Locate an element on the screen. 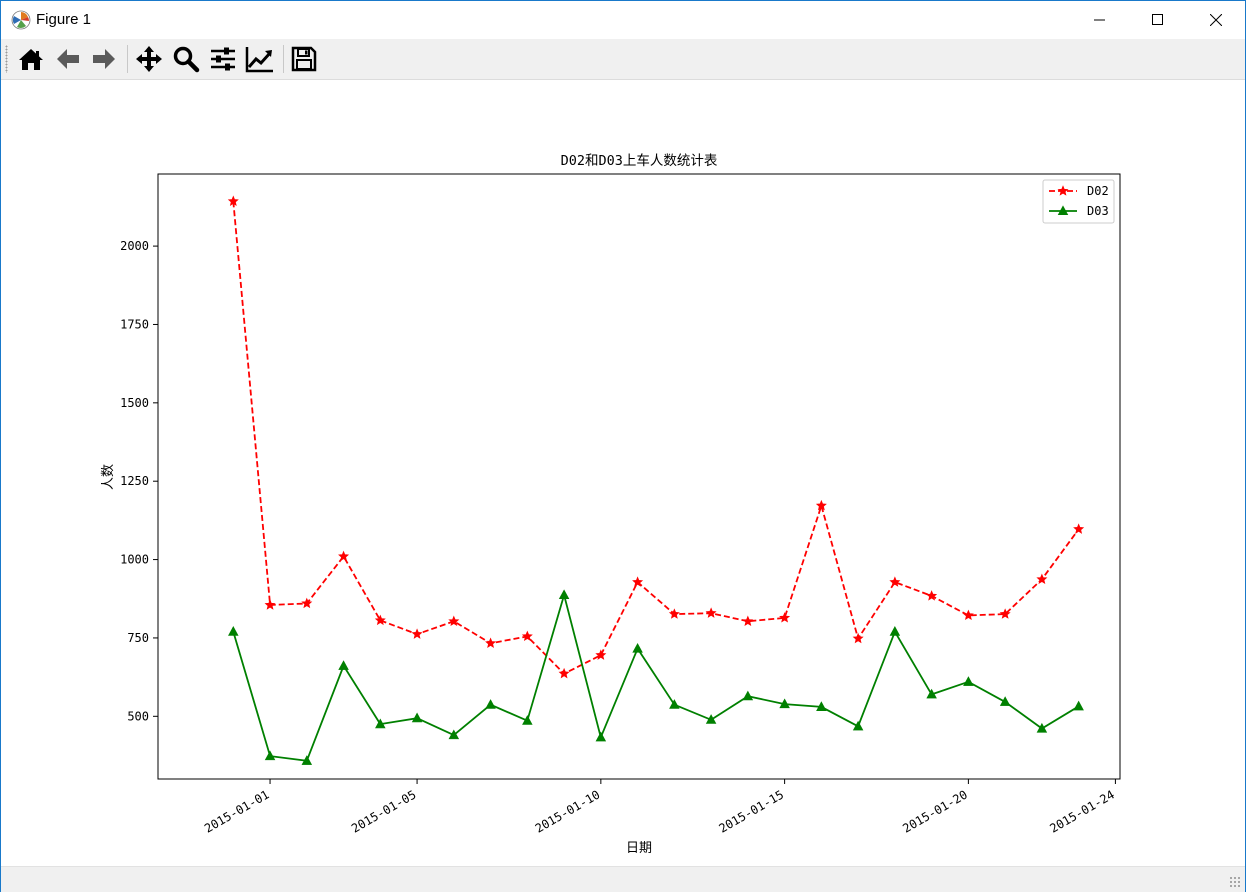 This screenshot has height=892, width=1246. y-tick-label: 1000 is located at coordinates (134, 560).